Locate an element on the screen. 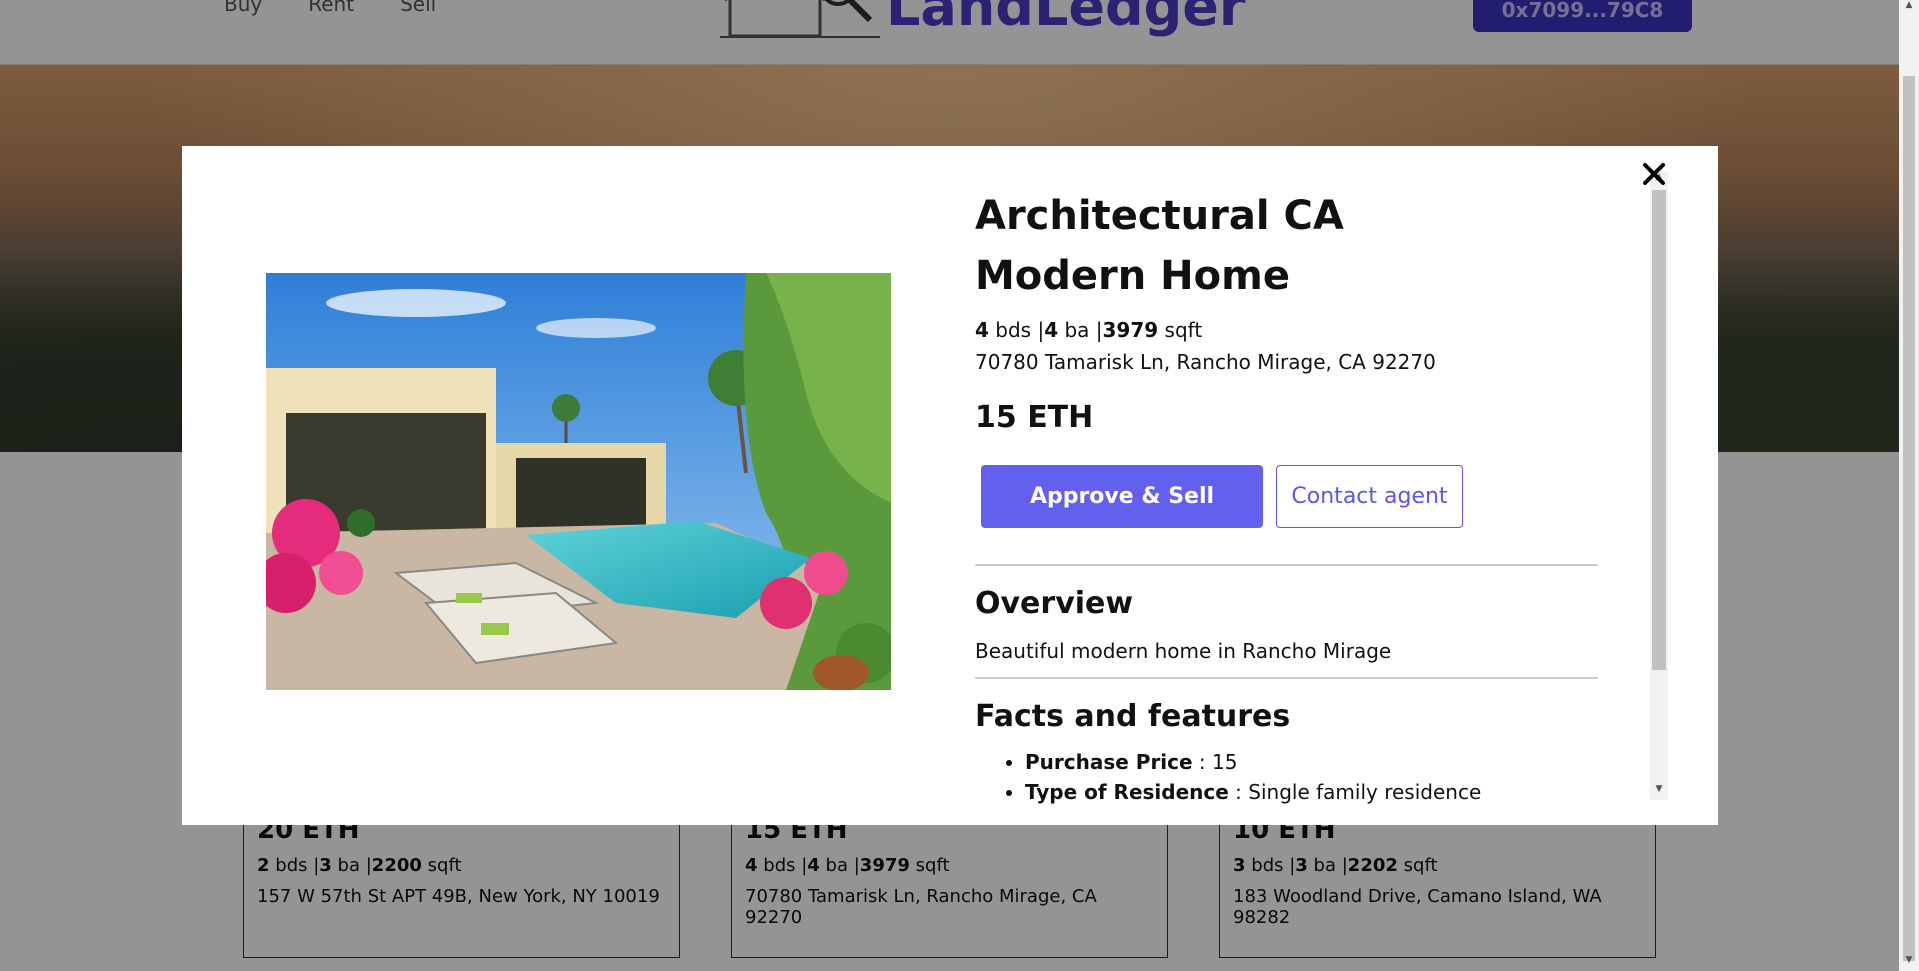 The image size is (1919, 971). facts-heading: Facts and features is located at coordinates (1133, 716).